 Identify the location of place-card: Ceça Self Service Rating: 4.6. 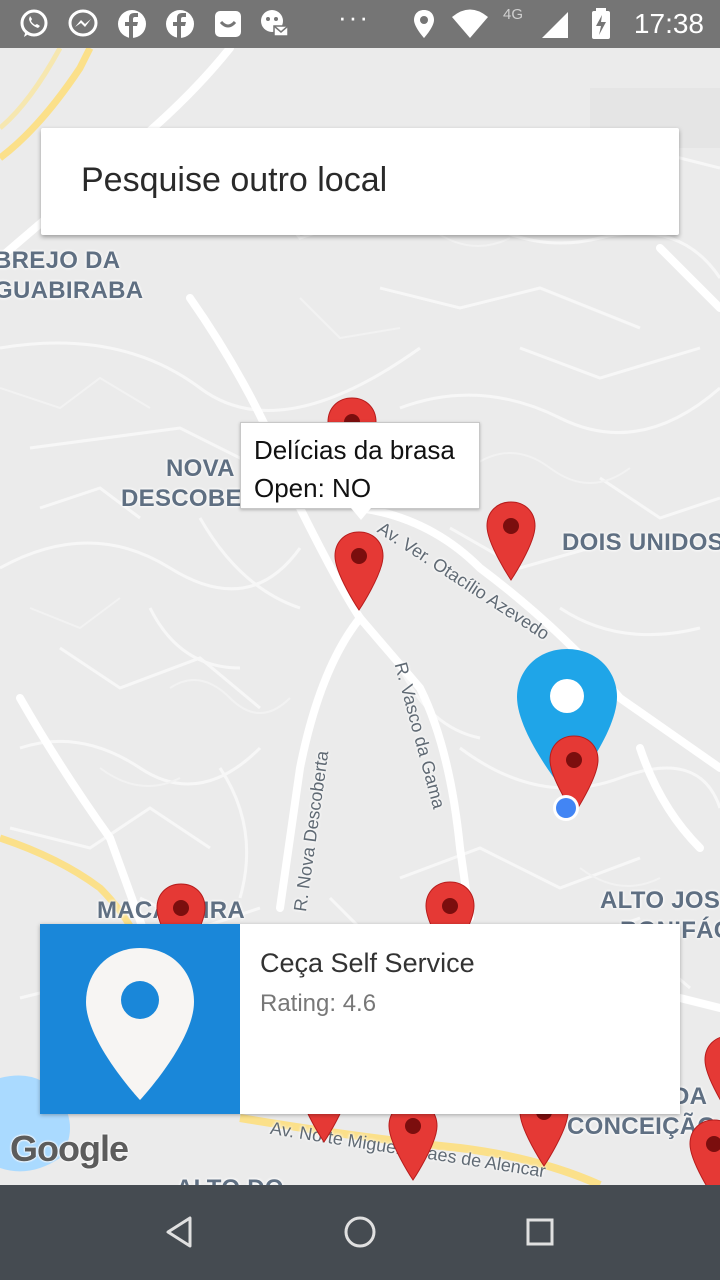
(360, 1019).